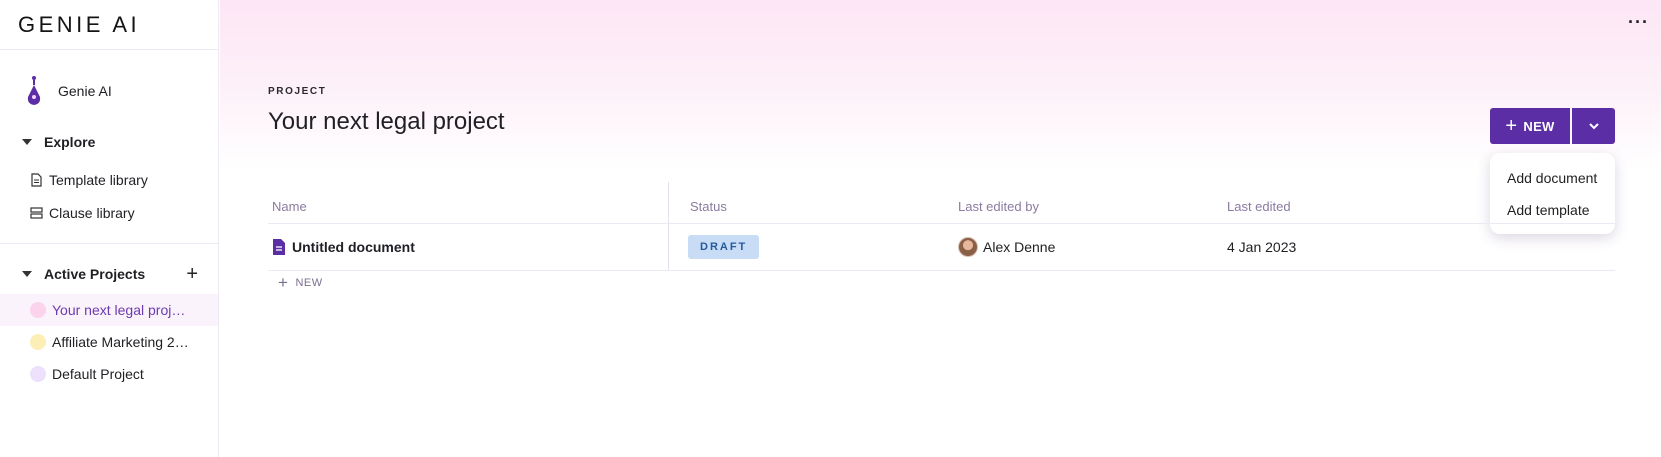 Image resolution: width=1661 pixels, height=457 pixels. What do you see at coordinates (192, 274) in the screenshot?
I see `add-project-button: +` at bounding box center [192, 274].